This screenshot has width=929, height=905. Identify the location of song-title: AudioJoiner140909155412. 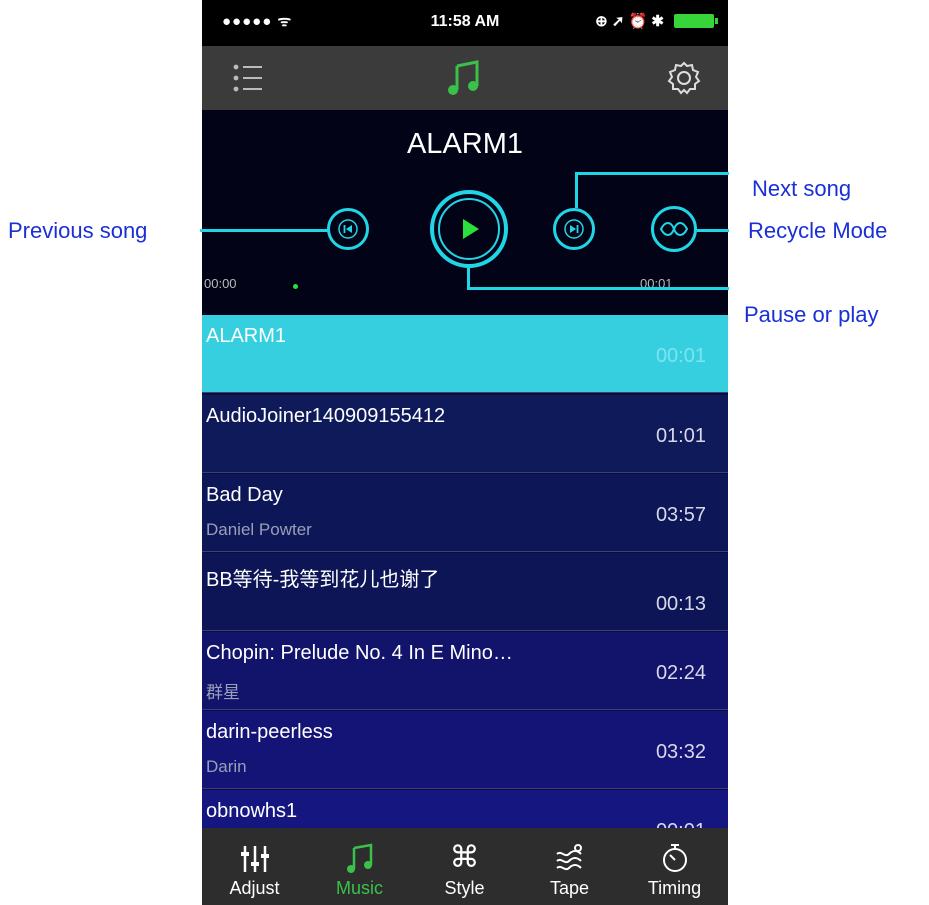
(326, 416).